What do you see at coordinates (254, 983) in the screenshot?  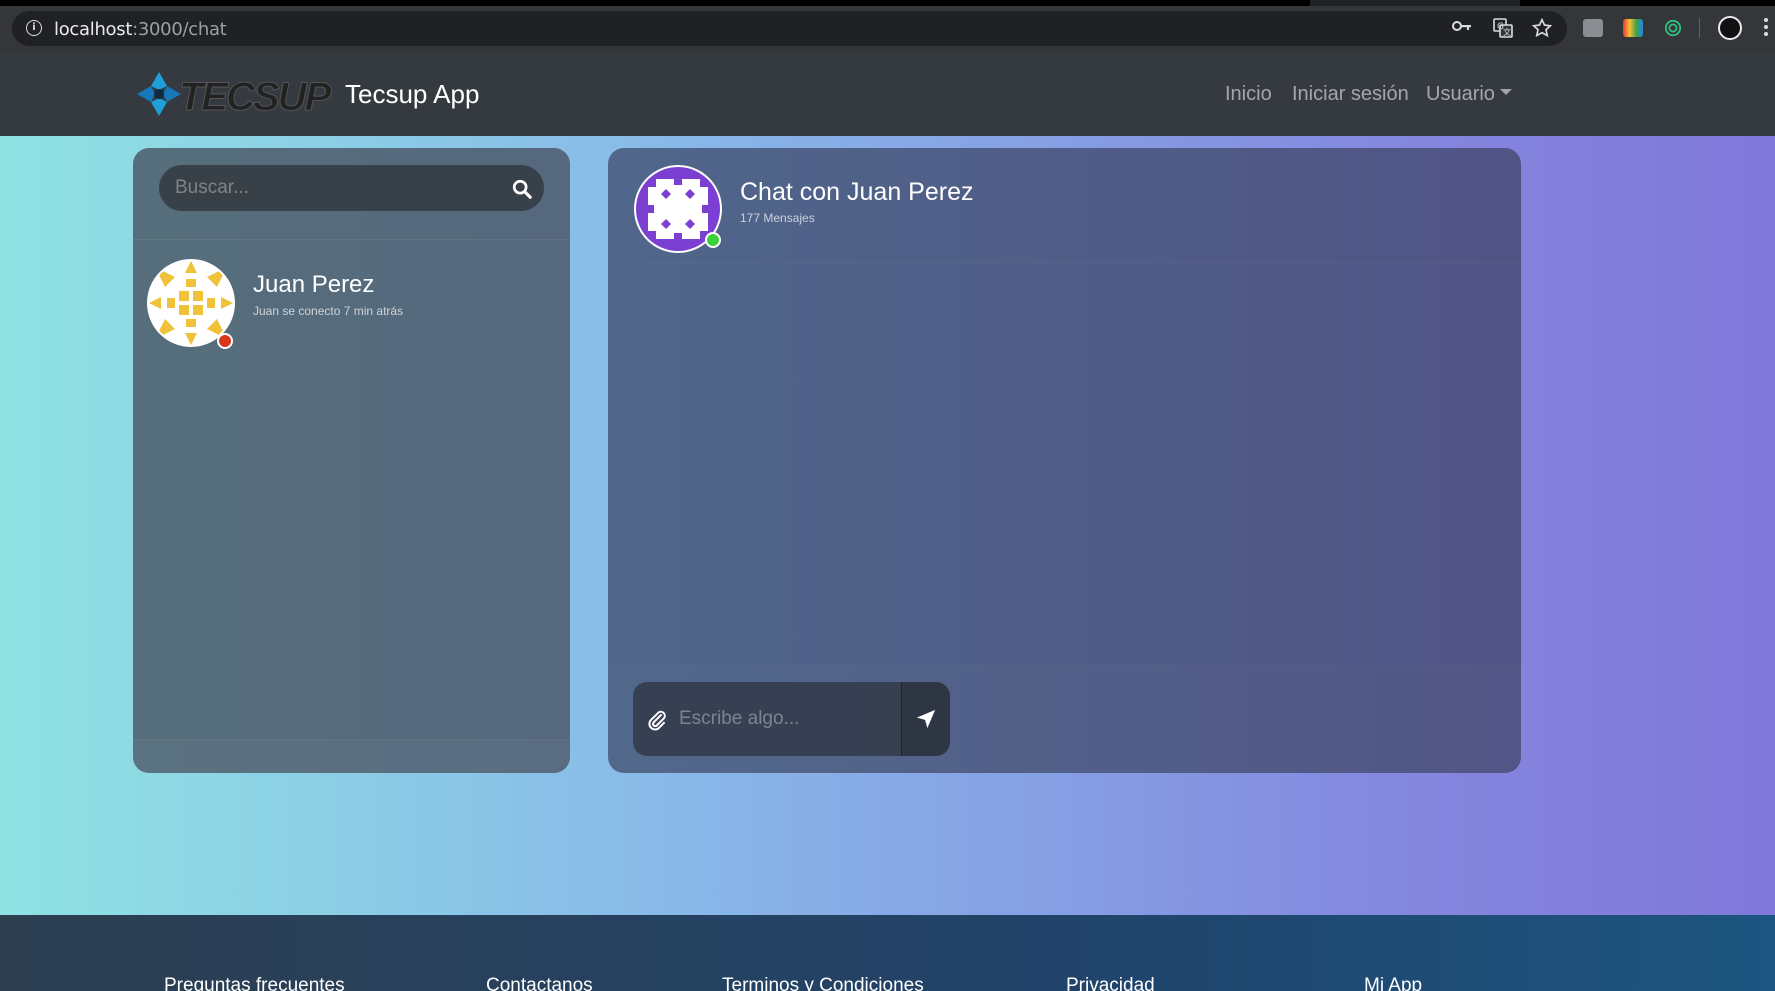 I see `footer-link-faq: Preguntas frecuentes` at bounding box center [254, 983].